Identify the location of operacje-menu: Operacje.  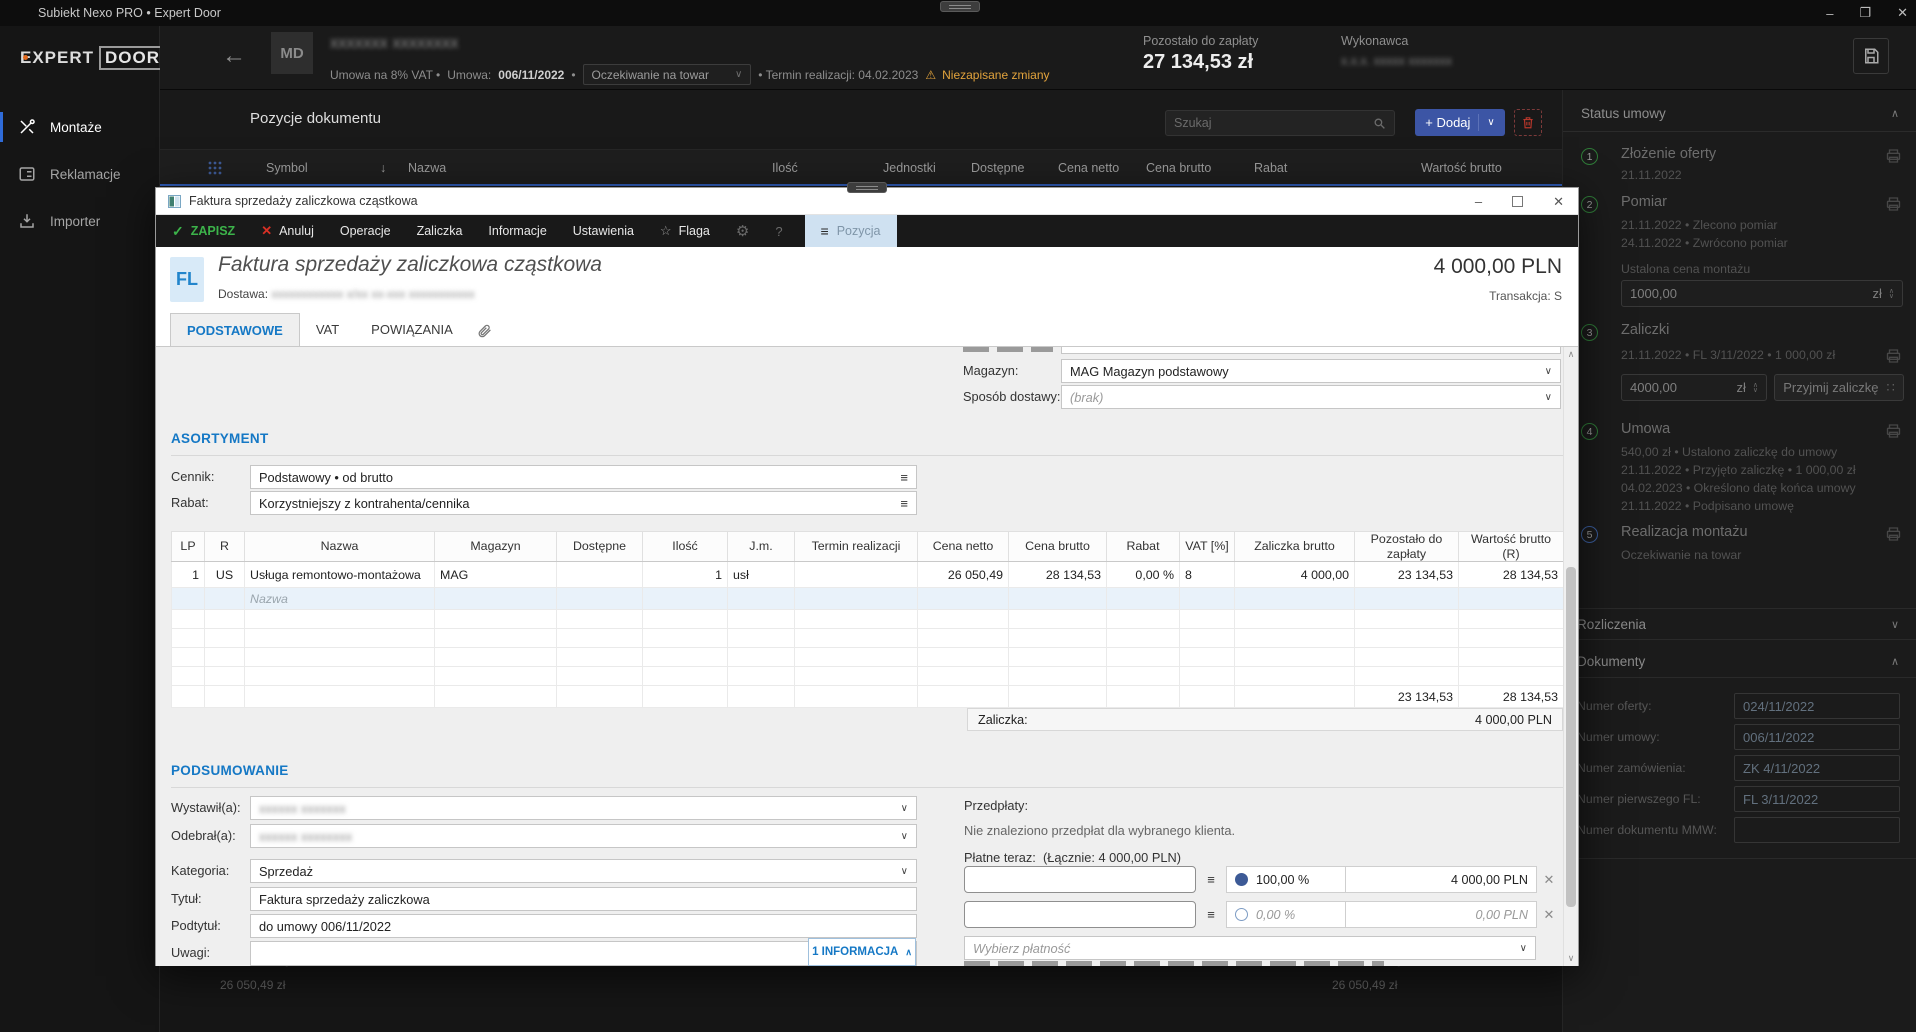
(365, 231).